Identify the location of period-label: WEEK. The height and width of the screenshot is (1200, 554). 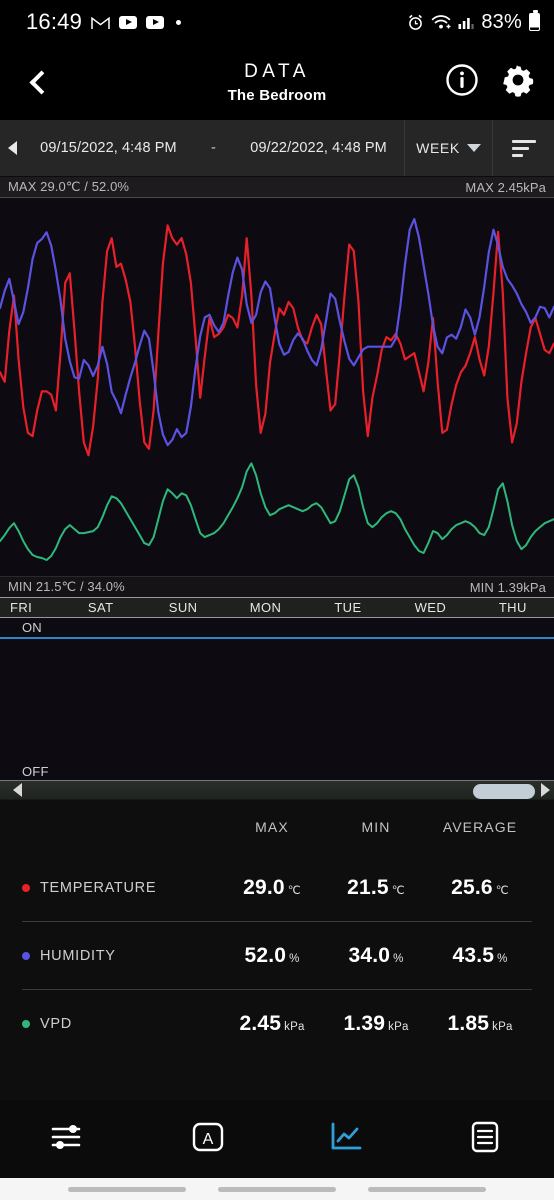
(438, 148).